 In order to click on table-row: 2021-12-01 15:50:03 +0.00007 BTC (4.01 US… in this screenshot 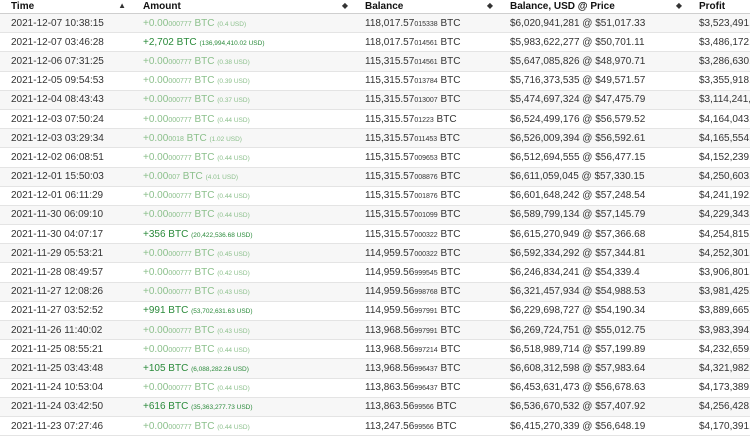, I will do `click(375, 177)`.